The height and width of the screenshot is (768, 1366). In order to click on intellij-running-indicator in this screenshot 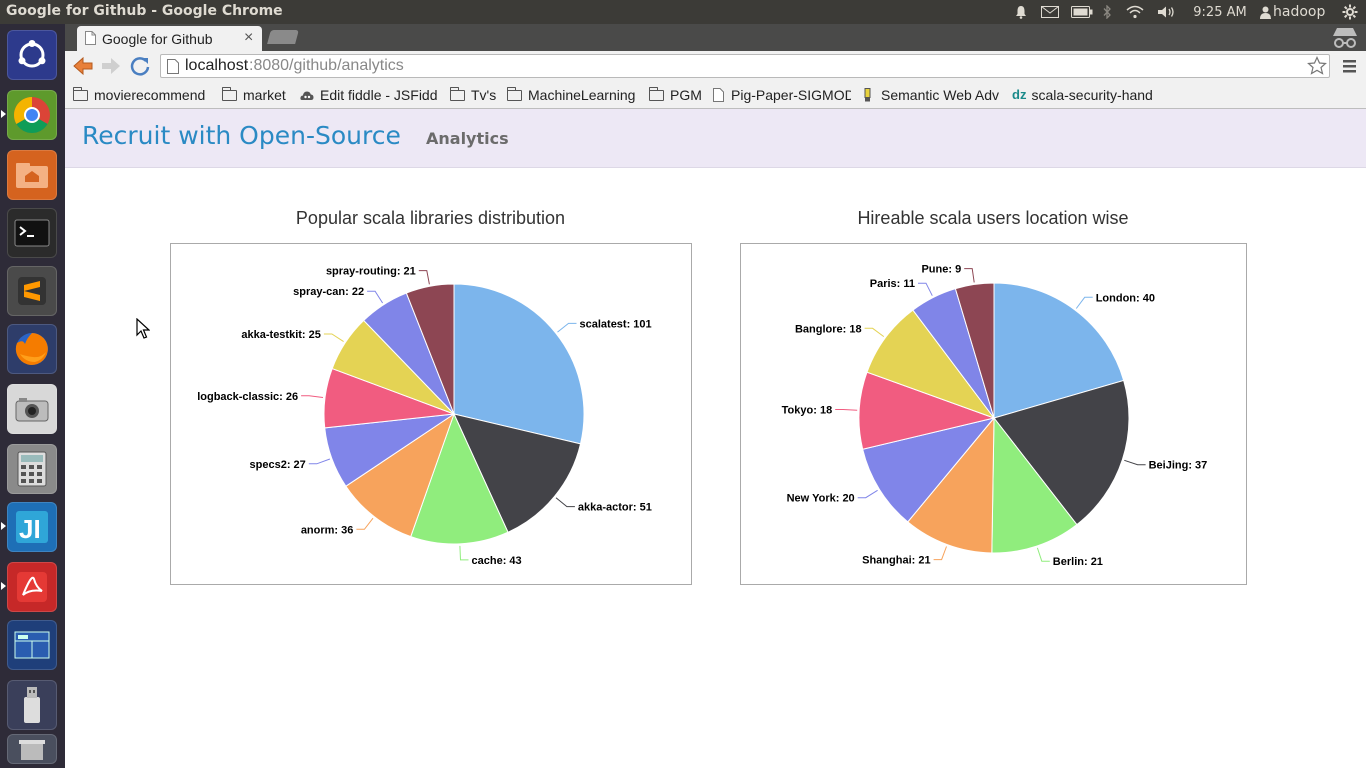, I will do `click(3, 526)`.